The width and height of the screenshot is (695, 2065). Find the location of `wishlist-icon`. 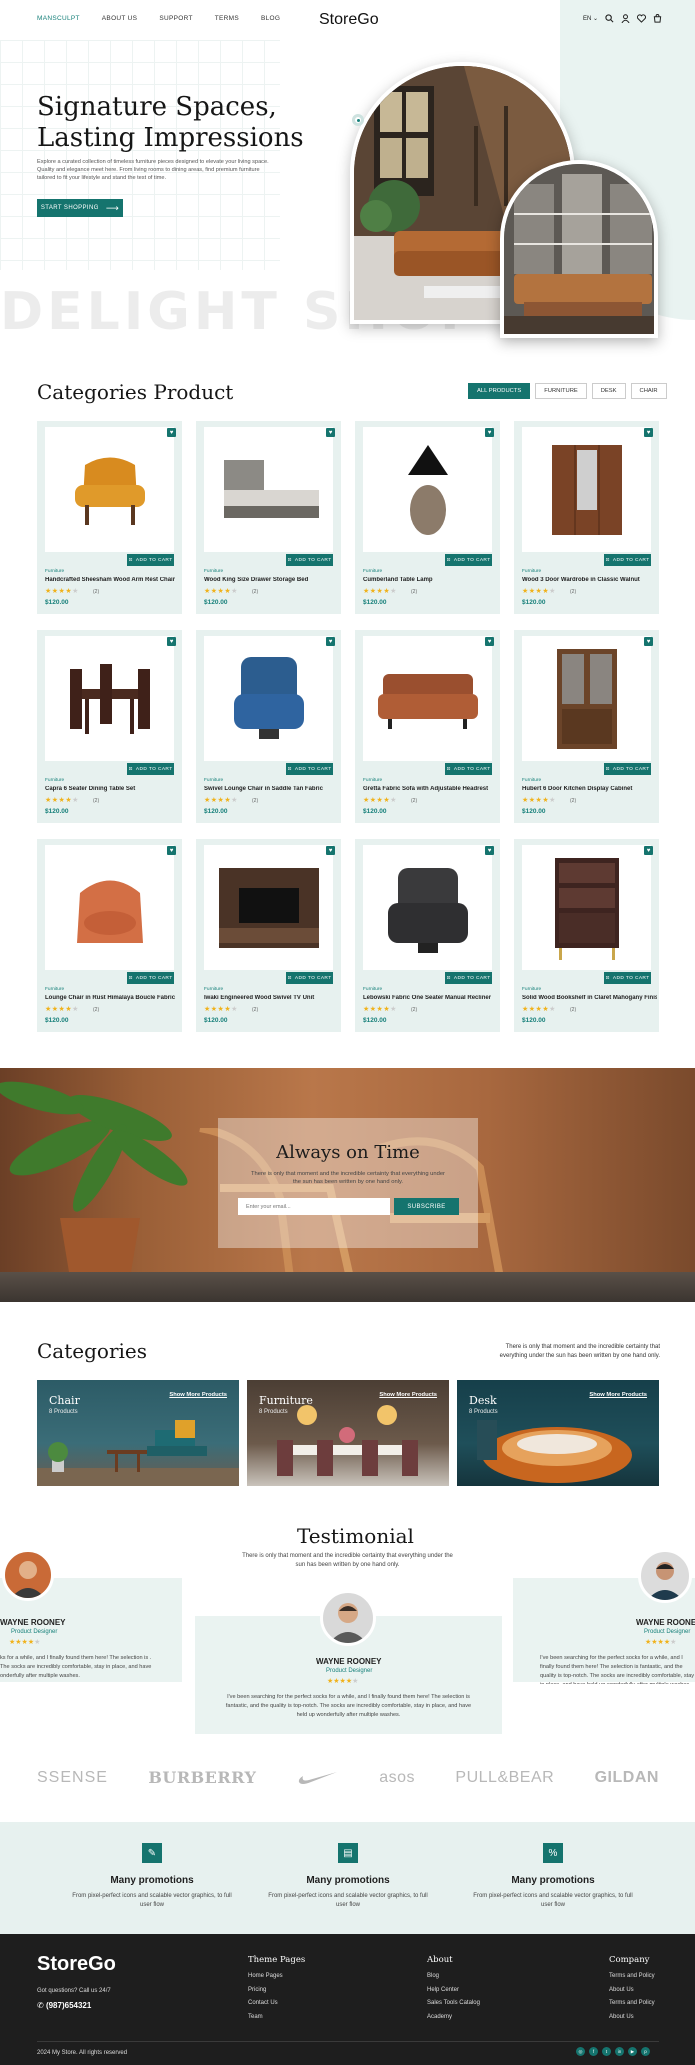

wishlist-icon is located at coordinates (642, 18).